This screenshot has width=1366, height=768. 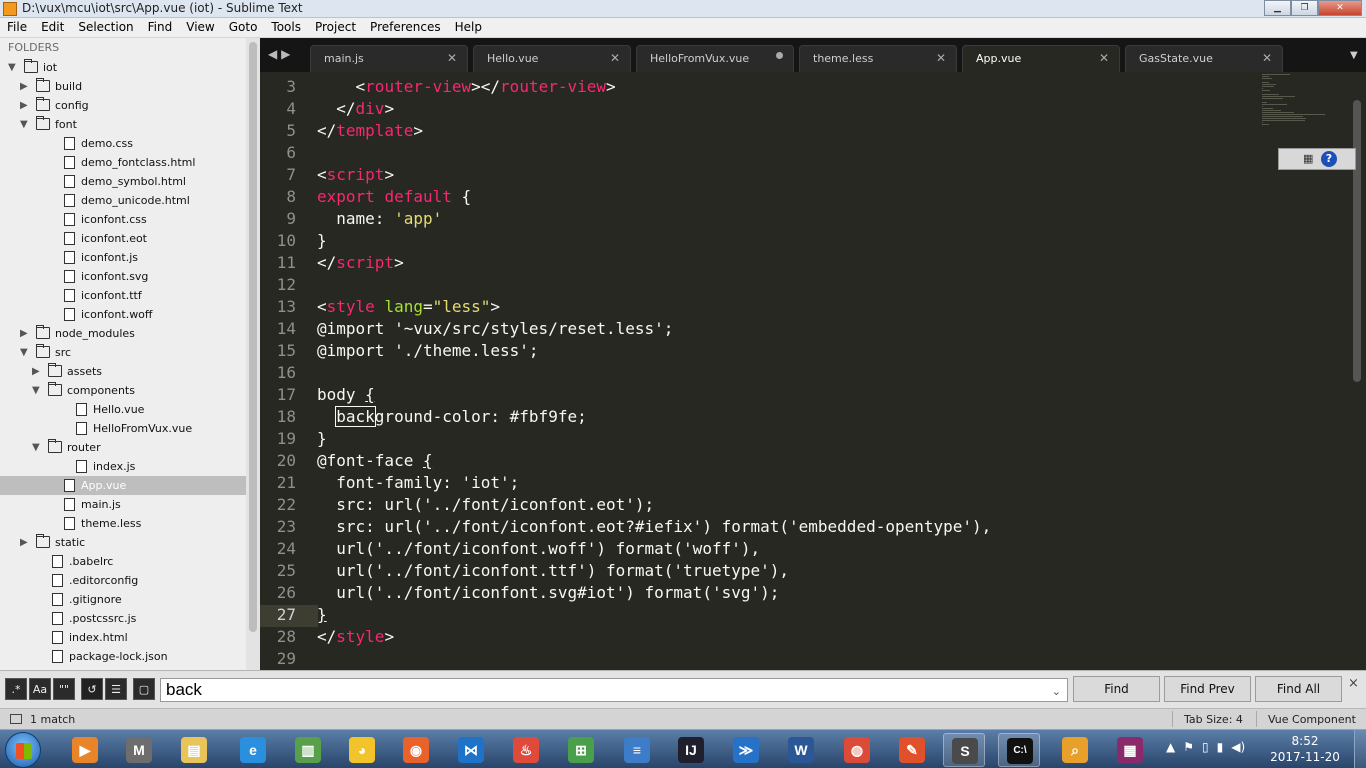 What do you see at coordinates (1357, 241) in the screenshot?
I see `editor-scrollbar` at bounding box center [1357, 241].